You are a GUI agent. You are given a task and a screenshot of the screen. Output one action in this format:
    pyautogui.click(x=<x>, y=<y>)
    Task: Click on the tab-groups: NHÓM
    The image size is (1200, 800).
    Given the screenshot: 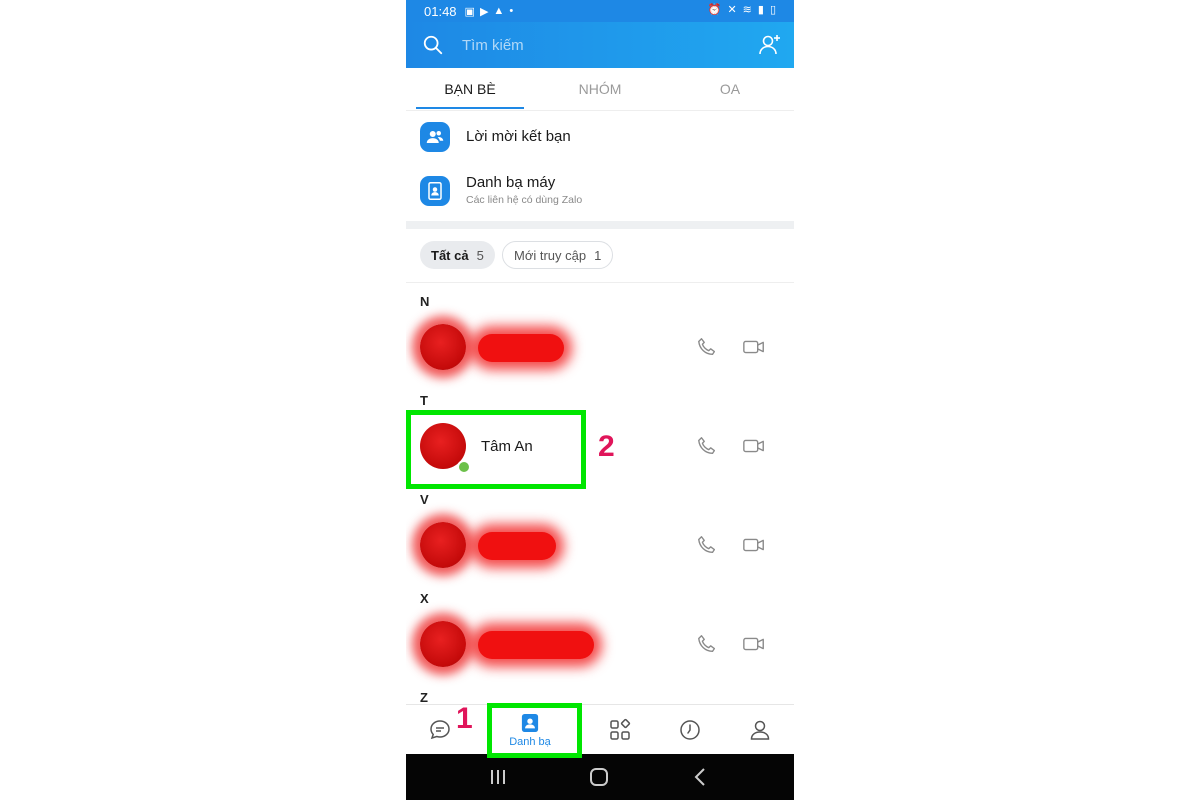 What is the action you would take?
    pyautogui.click(x=600, y=89)
    